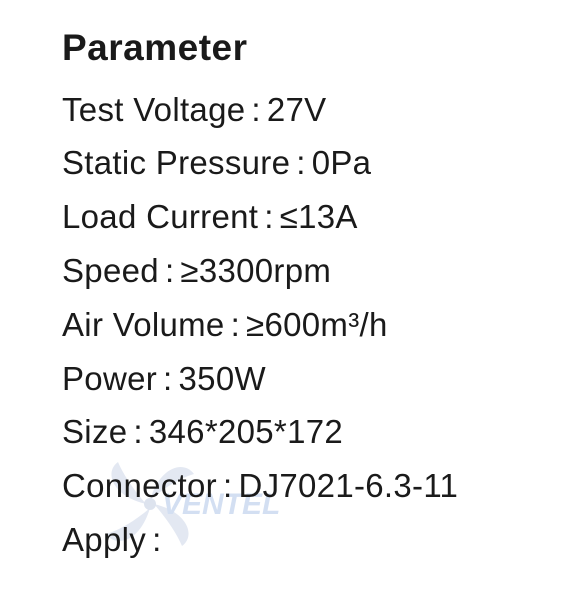  What do you see at coordinates (154, 109) in the screenshot?
I see `param-label: Test Voltage` at bounding box center [154, 109].